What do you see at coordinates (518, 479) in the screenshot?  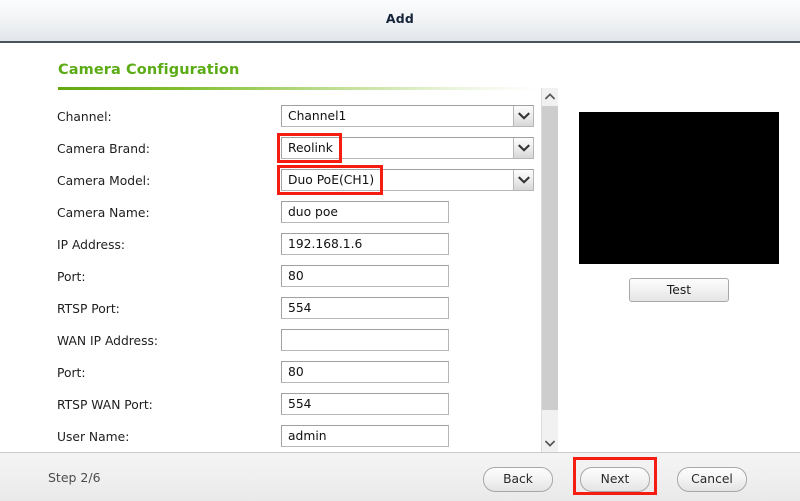 I see `back-button: Back` at bounding box center [518, 479].